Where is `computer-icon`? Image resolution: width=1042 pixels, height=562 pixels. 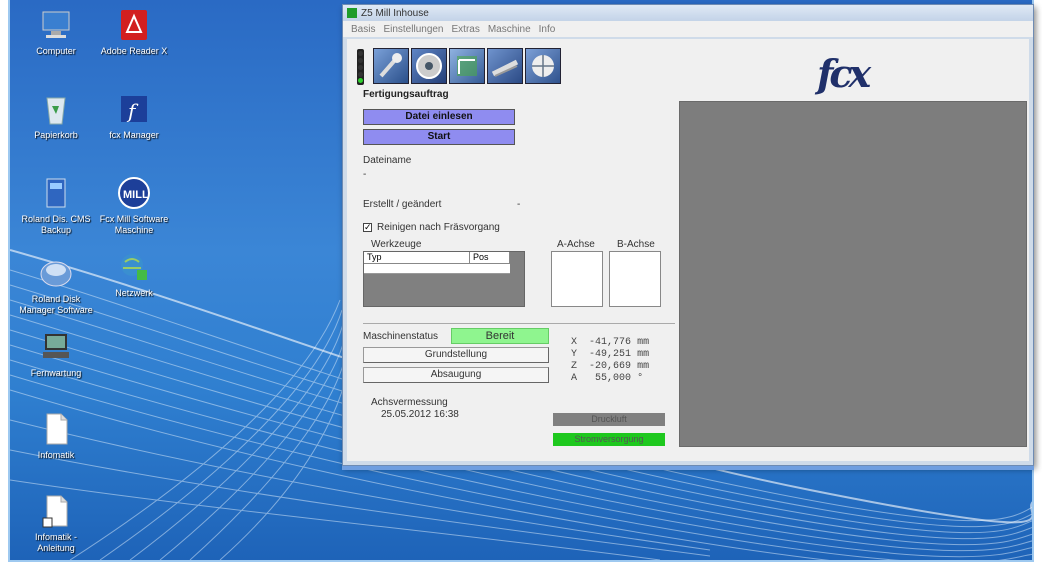 computer-icon is located at coordinates (56, 25).